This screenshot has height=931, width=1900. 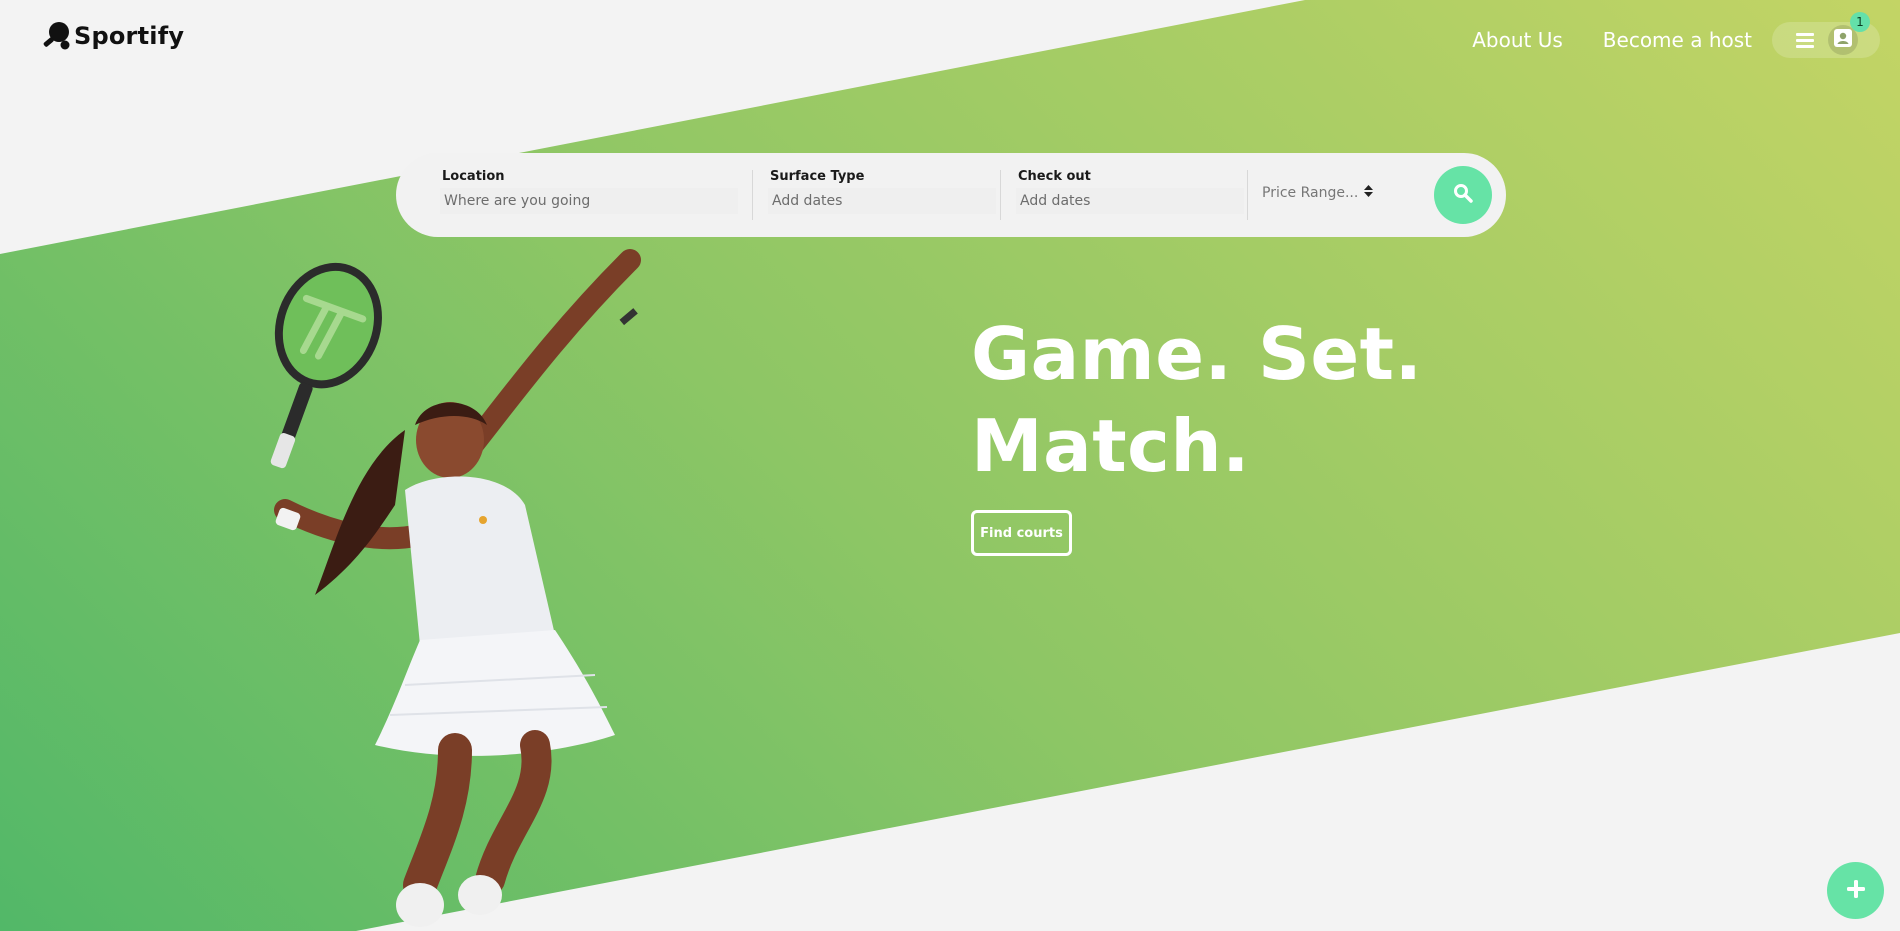 I want to click on avatar: 1, so click(x=1849, y=33).